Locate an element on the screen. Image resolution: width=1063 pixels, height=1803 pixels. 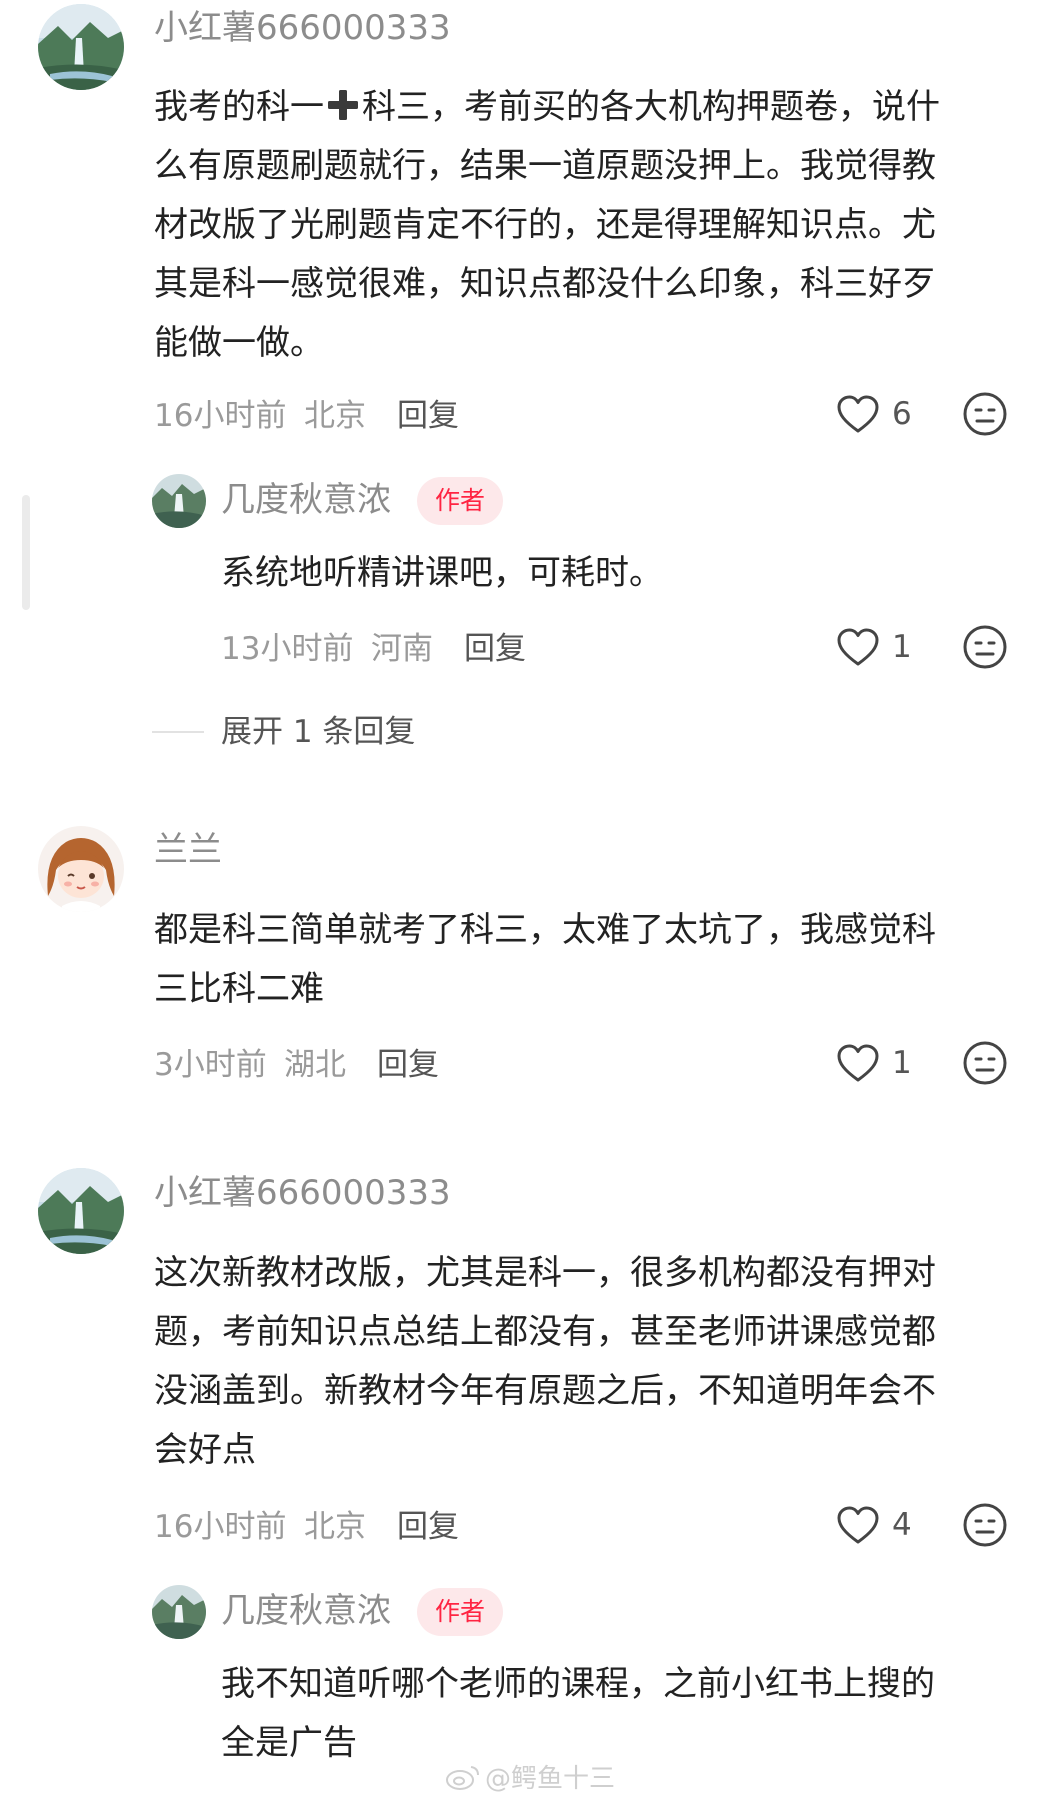
username: 兰兰 is located at coordinates (188, 850).